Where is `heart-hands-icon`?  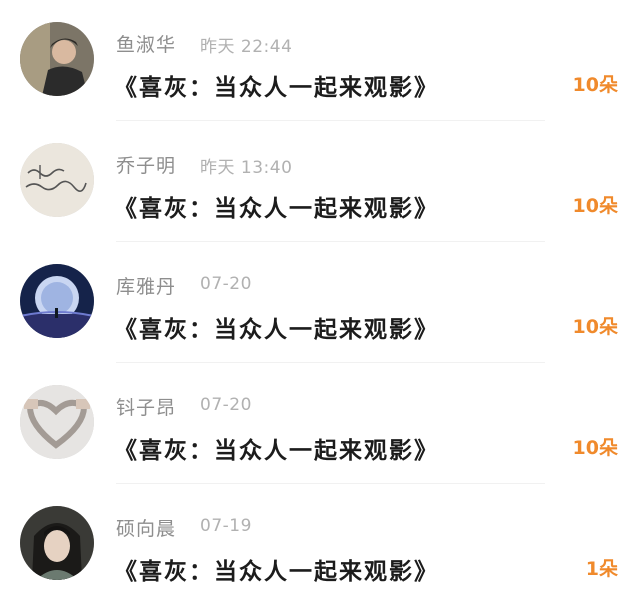 heart-hands-icon is located at coordinates (57, 422).